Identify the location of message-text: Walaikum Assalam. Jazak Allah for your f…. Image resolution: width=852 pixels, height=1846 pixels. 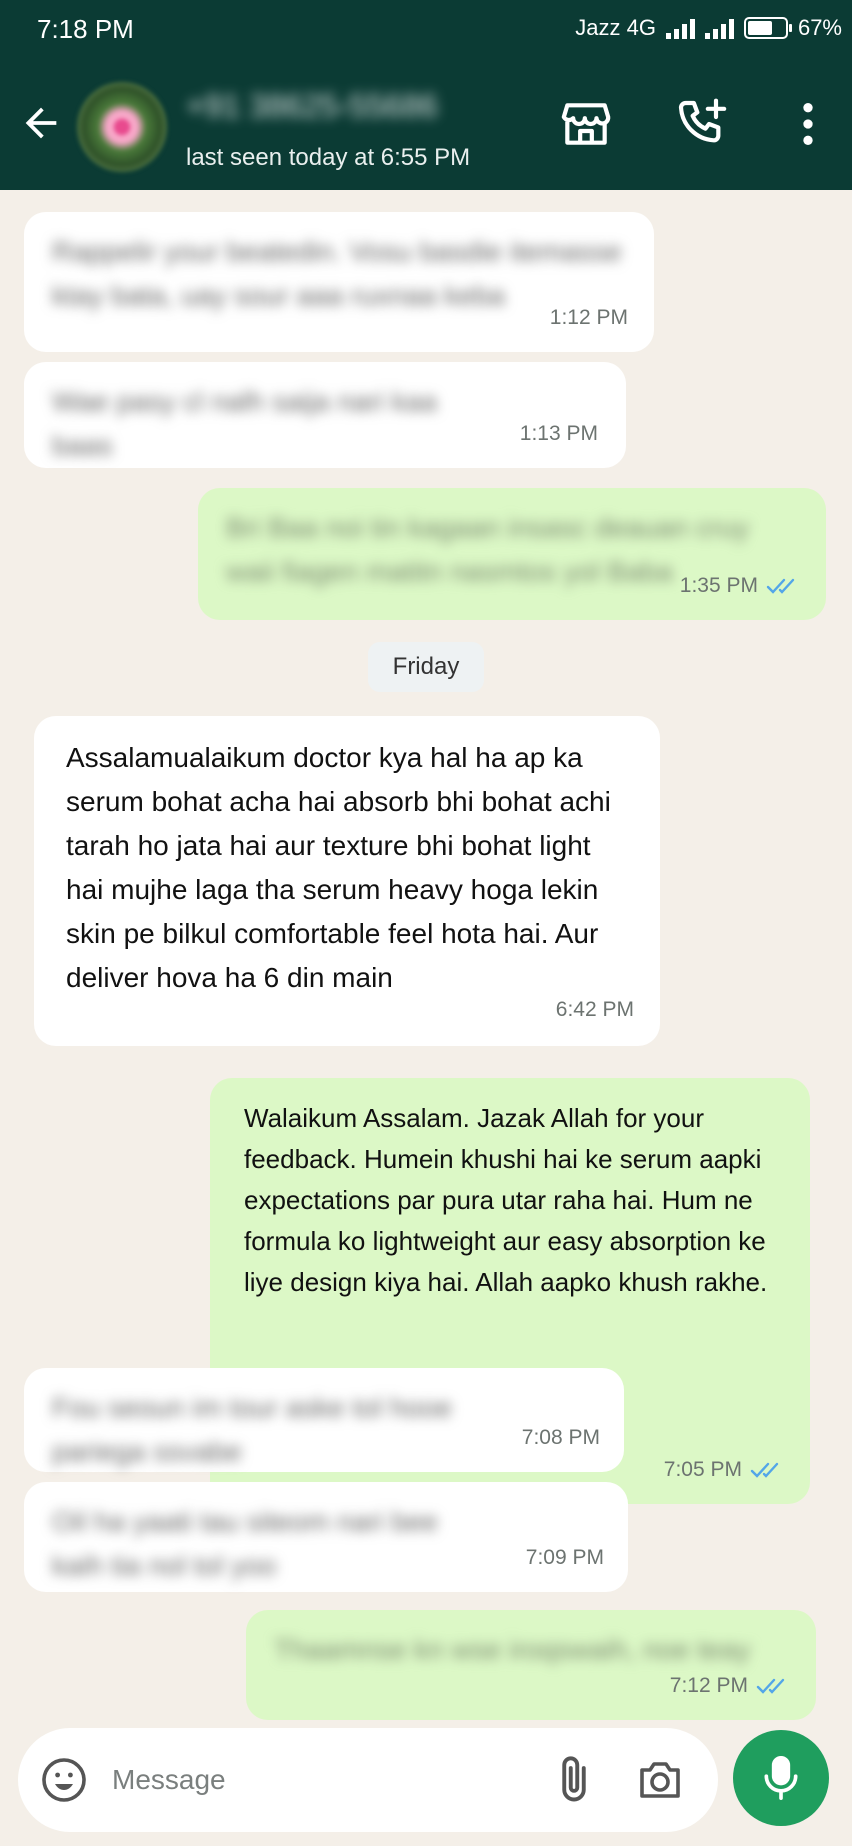
(506, 1200).